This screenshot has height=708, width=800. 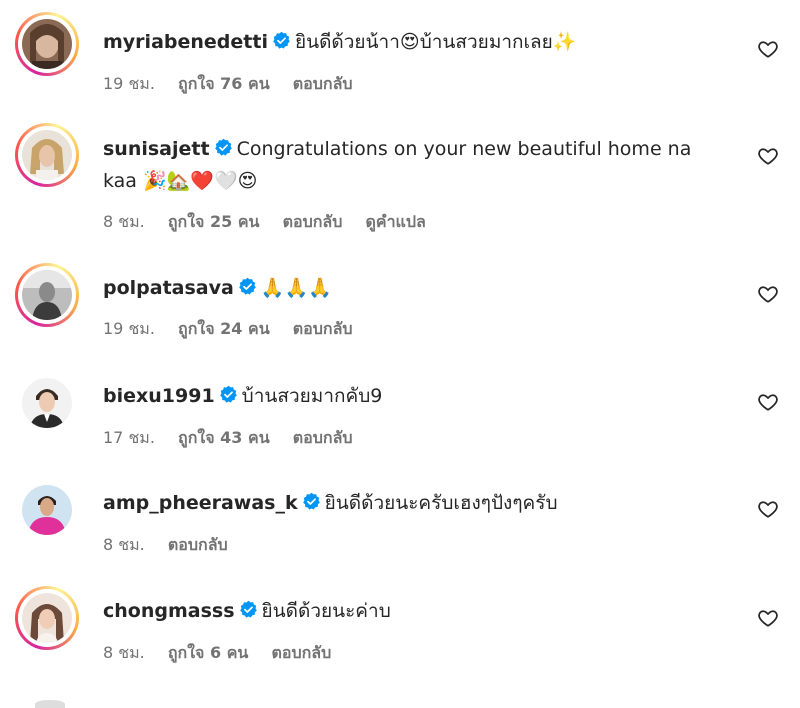 What do you see at coordinates (224, 328) in the screenshot?
I see `comment-likes: ถูกใจ 24 คน` at bounding box center [224, 328].